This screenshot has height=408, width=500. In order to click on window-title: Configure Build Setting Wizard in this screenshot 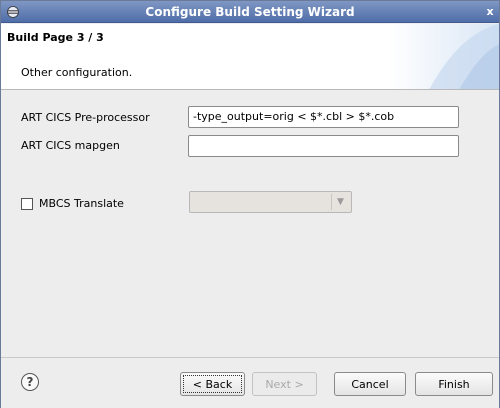, I will do `click(250, 12)`.